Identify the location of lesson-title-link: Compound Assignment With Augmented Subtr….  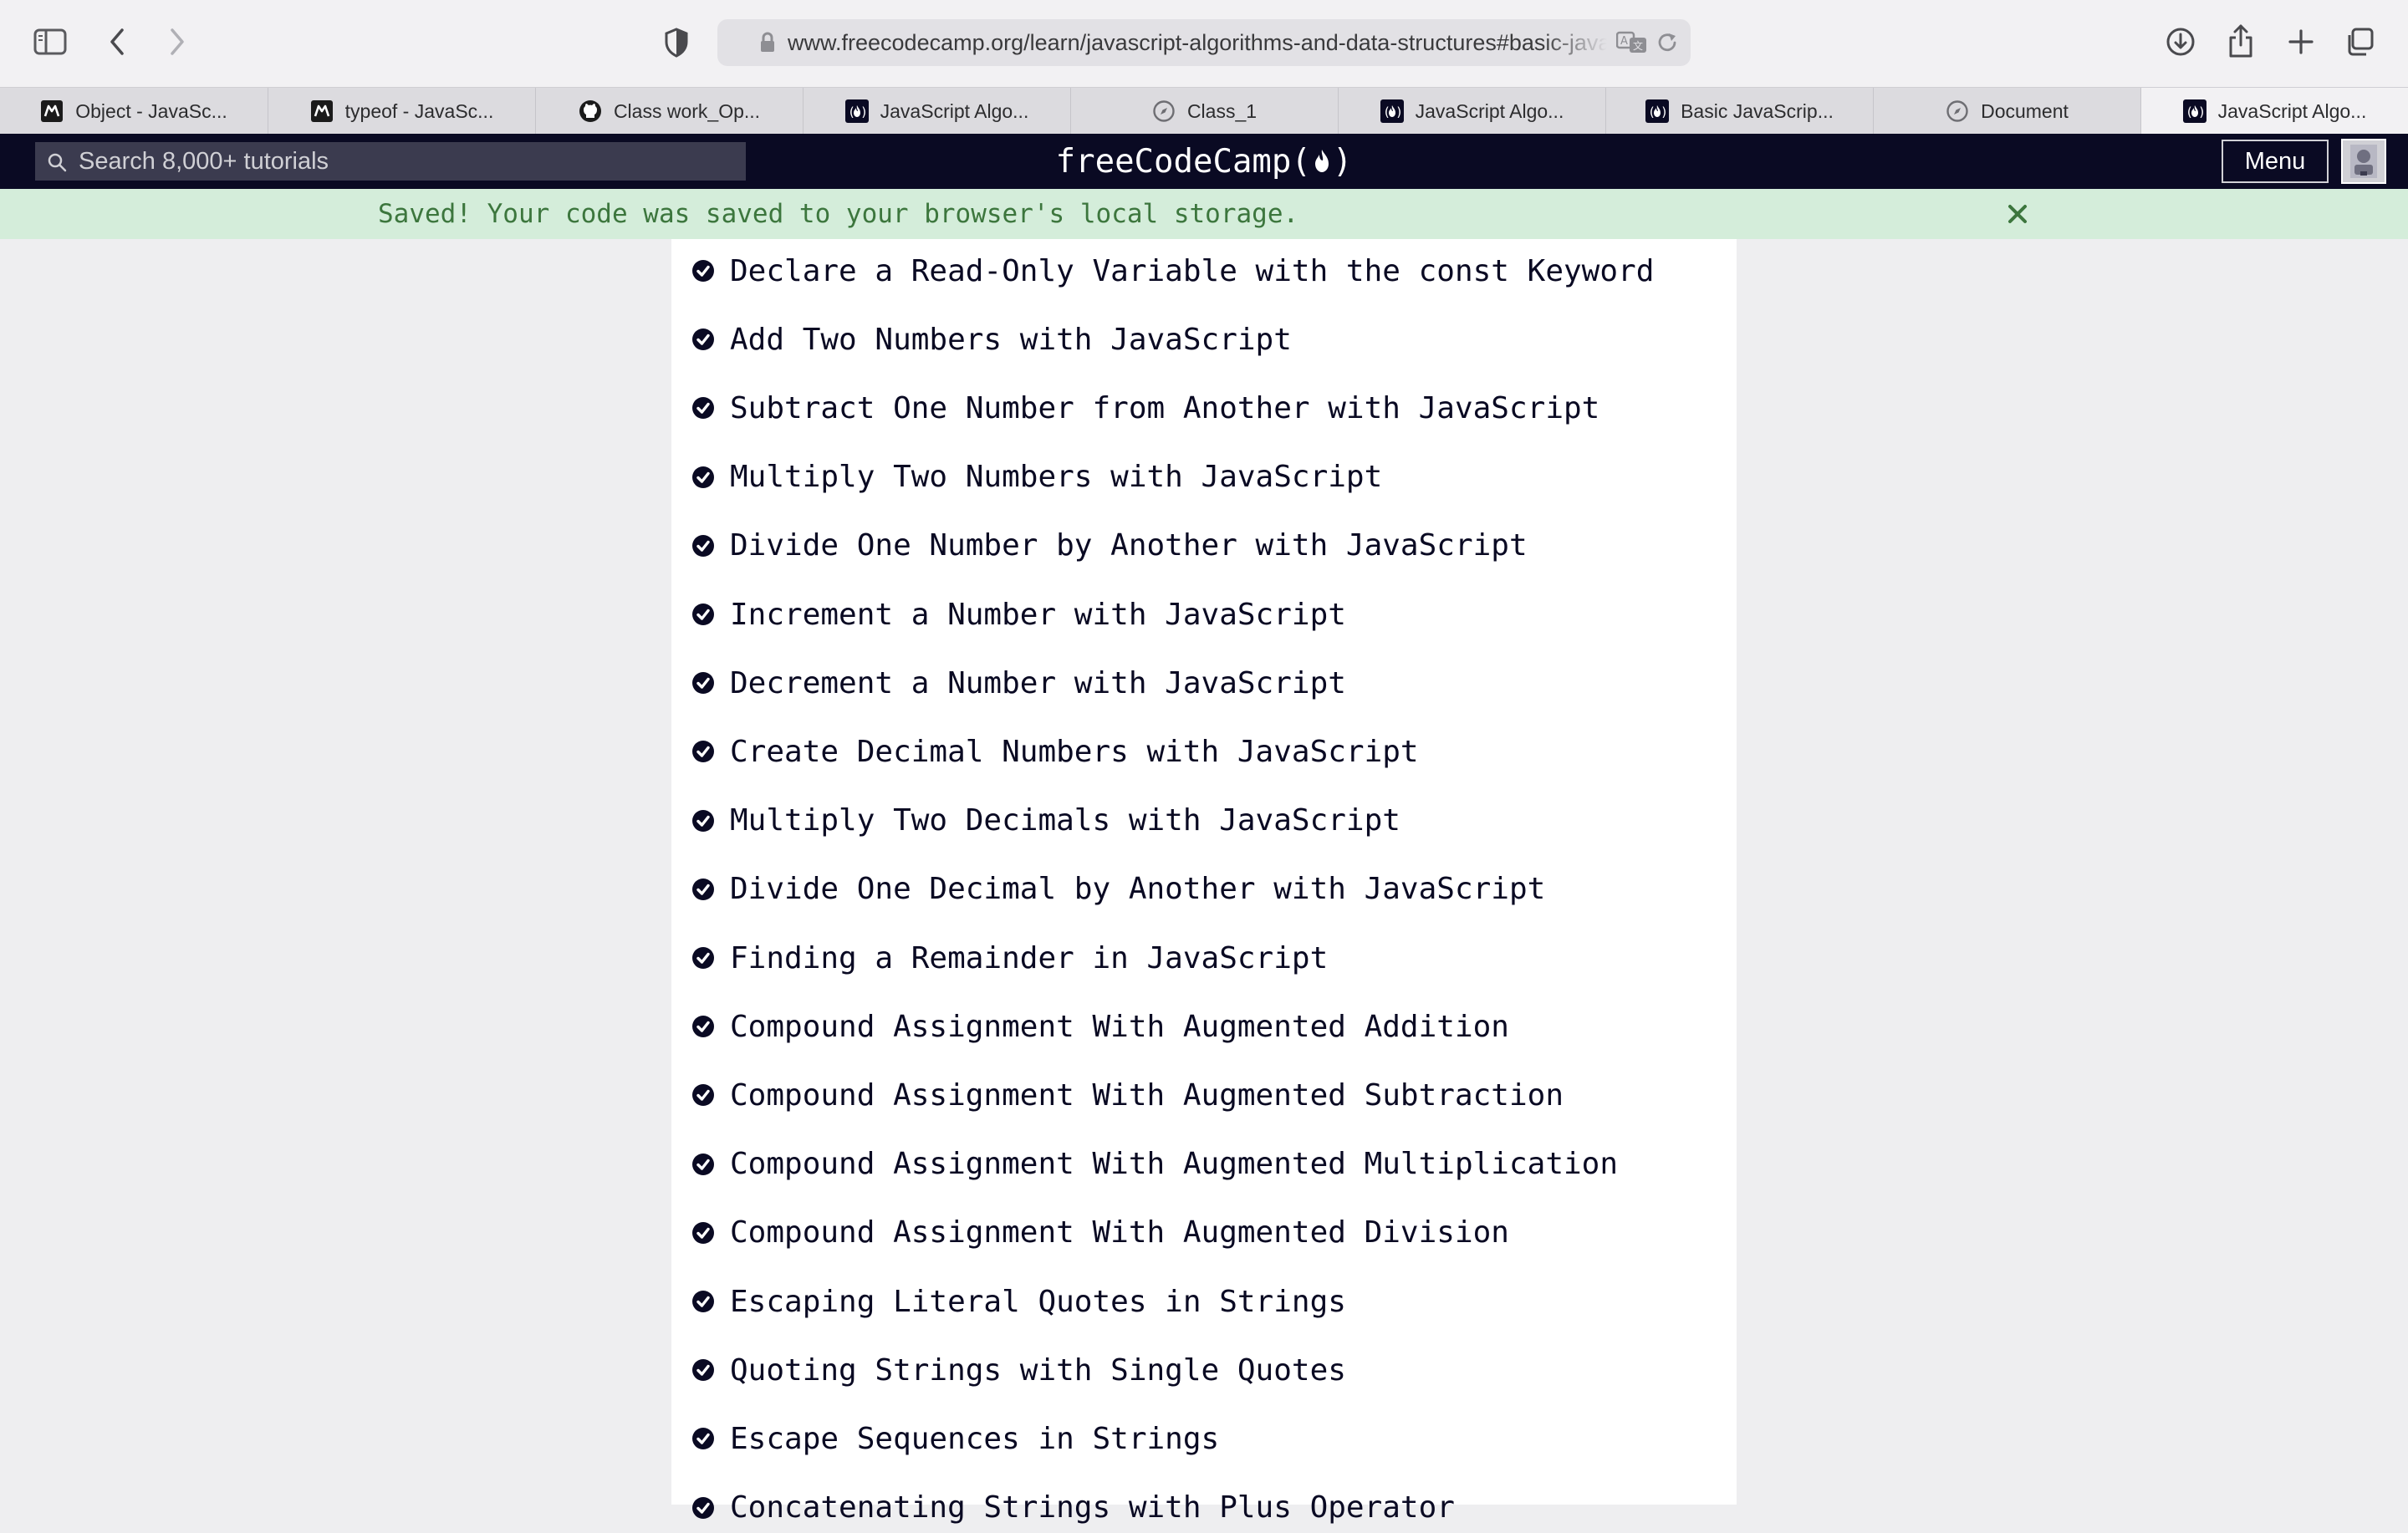
(1147, 1095).